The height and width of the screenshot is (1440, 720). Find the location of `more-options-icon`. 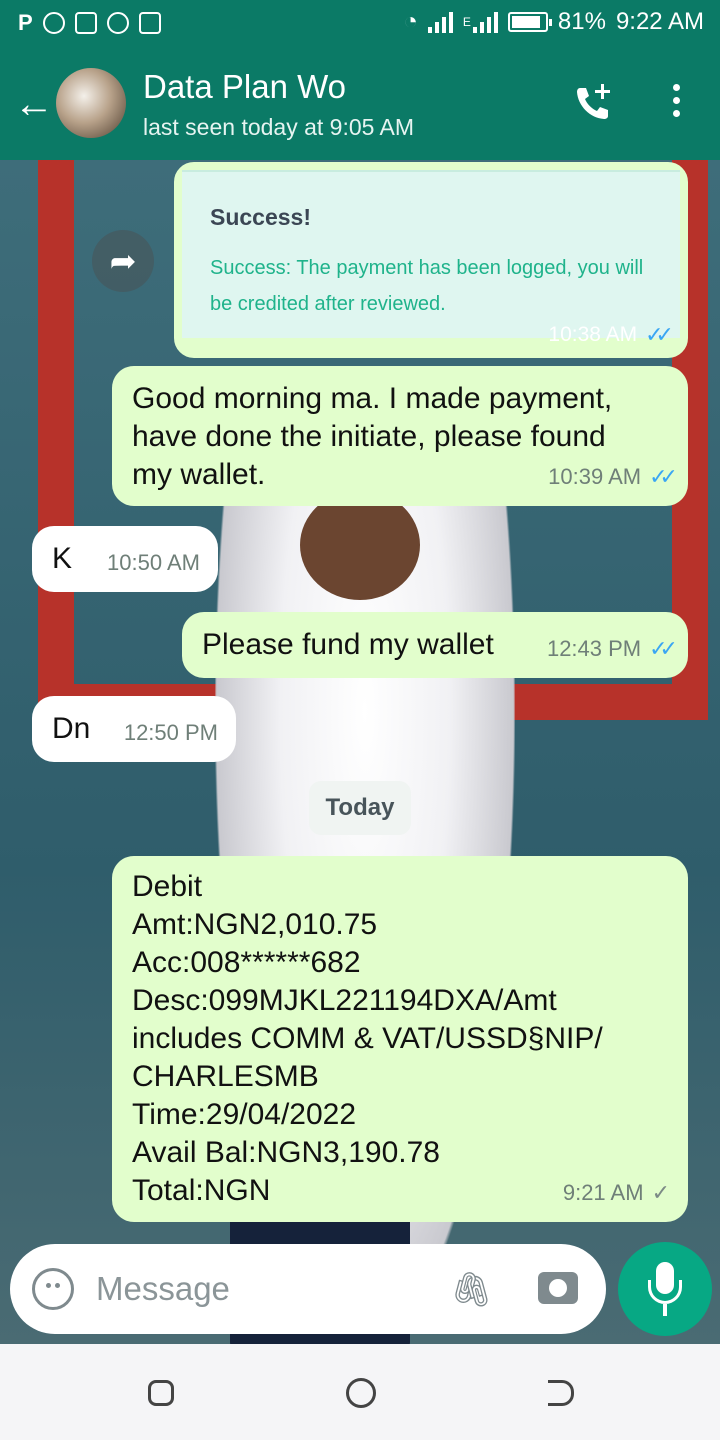

more-options-icon is located at coordinates (676, 104).